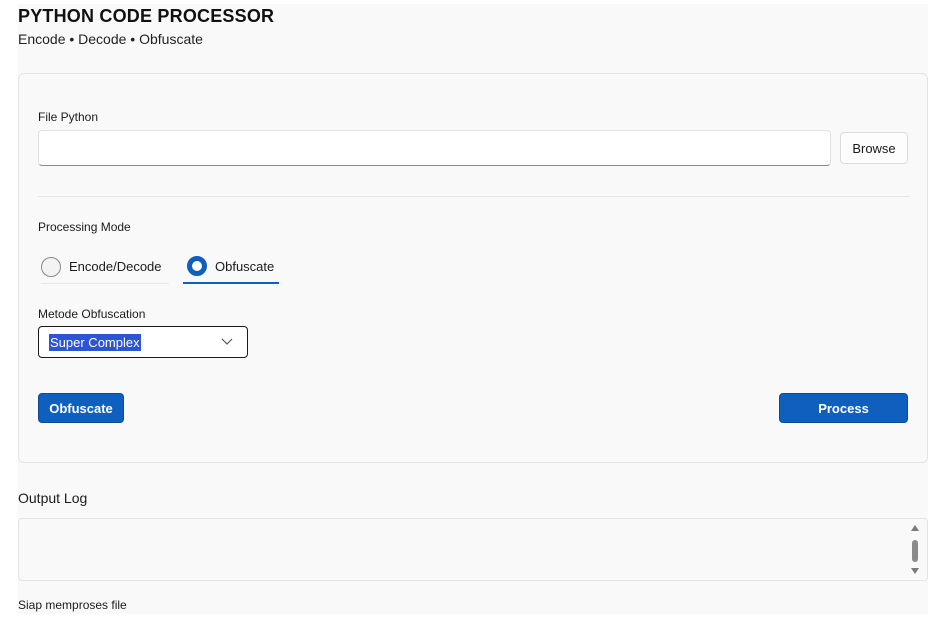  What do you see at coordinates (110, 39) in the screenshot?
I see `page-subtitle: Encode • Decode • Obfuscate` at bounding box center [110, 39].